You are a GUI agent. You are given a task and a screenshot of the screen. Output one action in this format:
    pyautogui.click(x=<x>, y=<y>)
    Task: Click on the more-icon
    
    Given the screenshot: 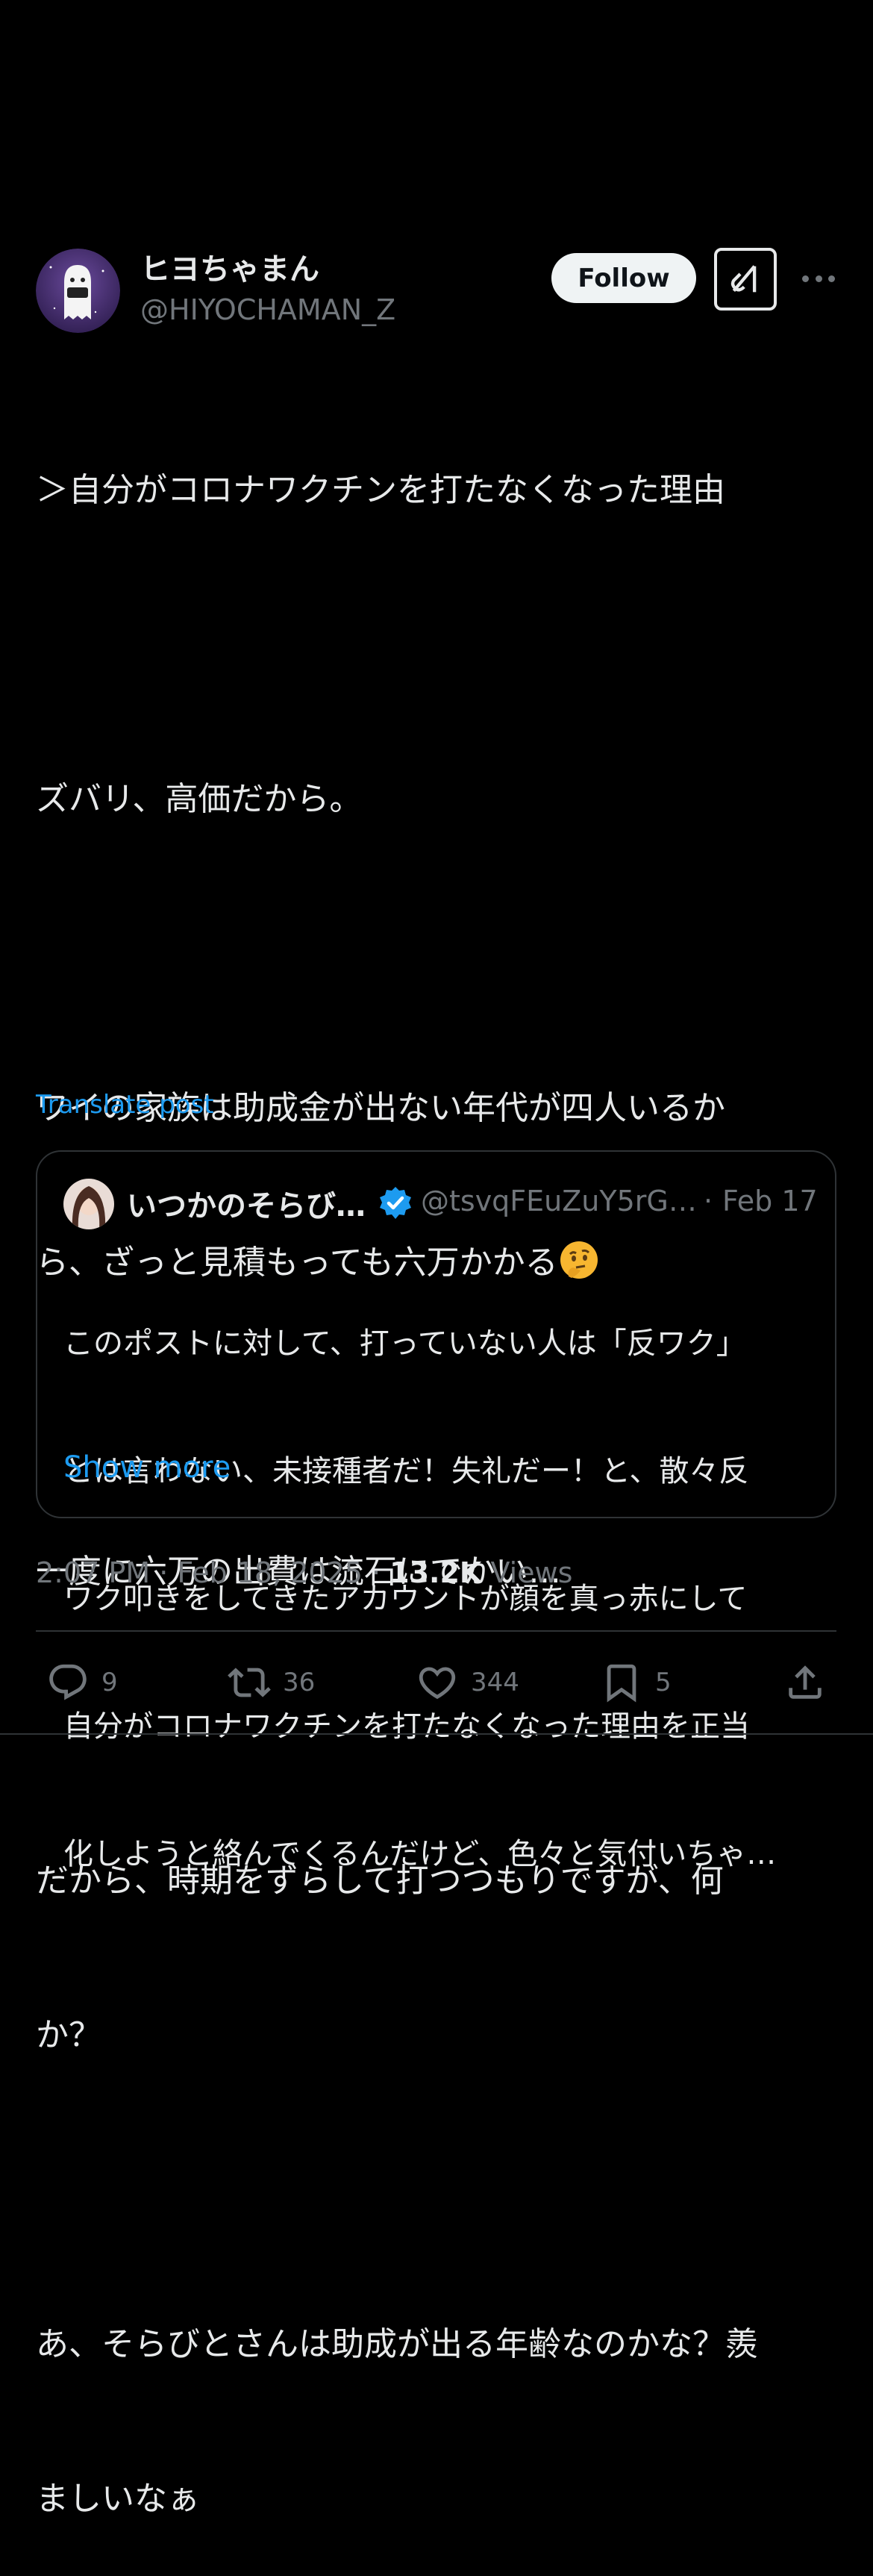 What is the action you would take?
    pyautogui.click(x=818, y=278)
    